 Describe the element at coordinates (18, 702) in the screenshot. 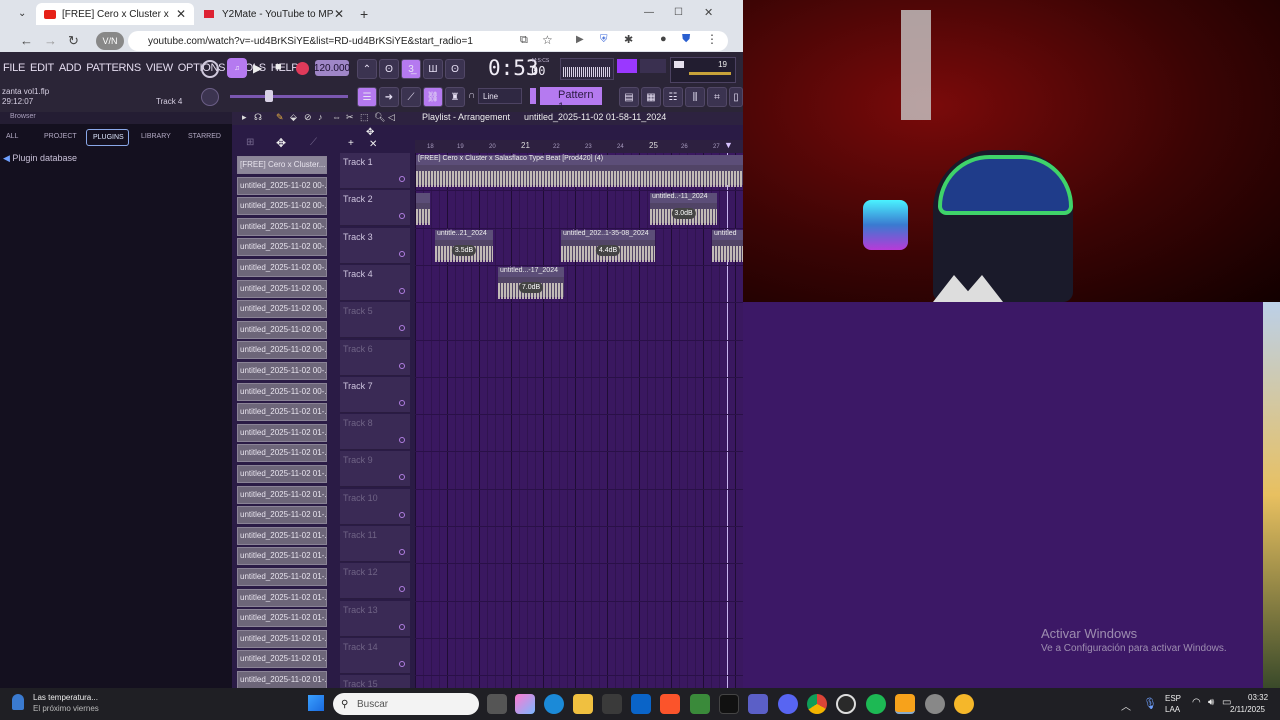

I see `weather-icon` at that location.